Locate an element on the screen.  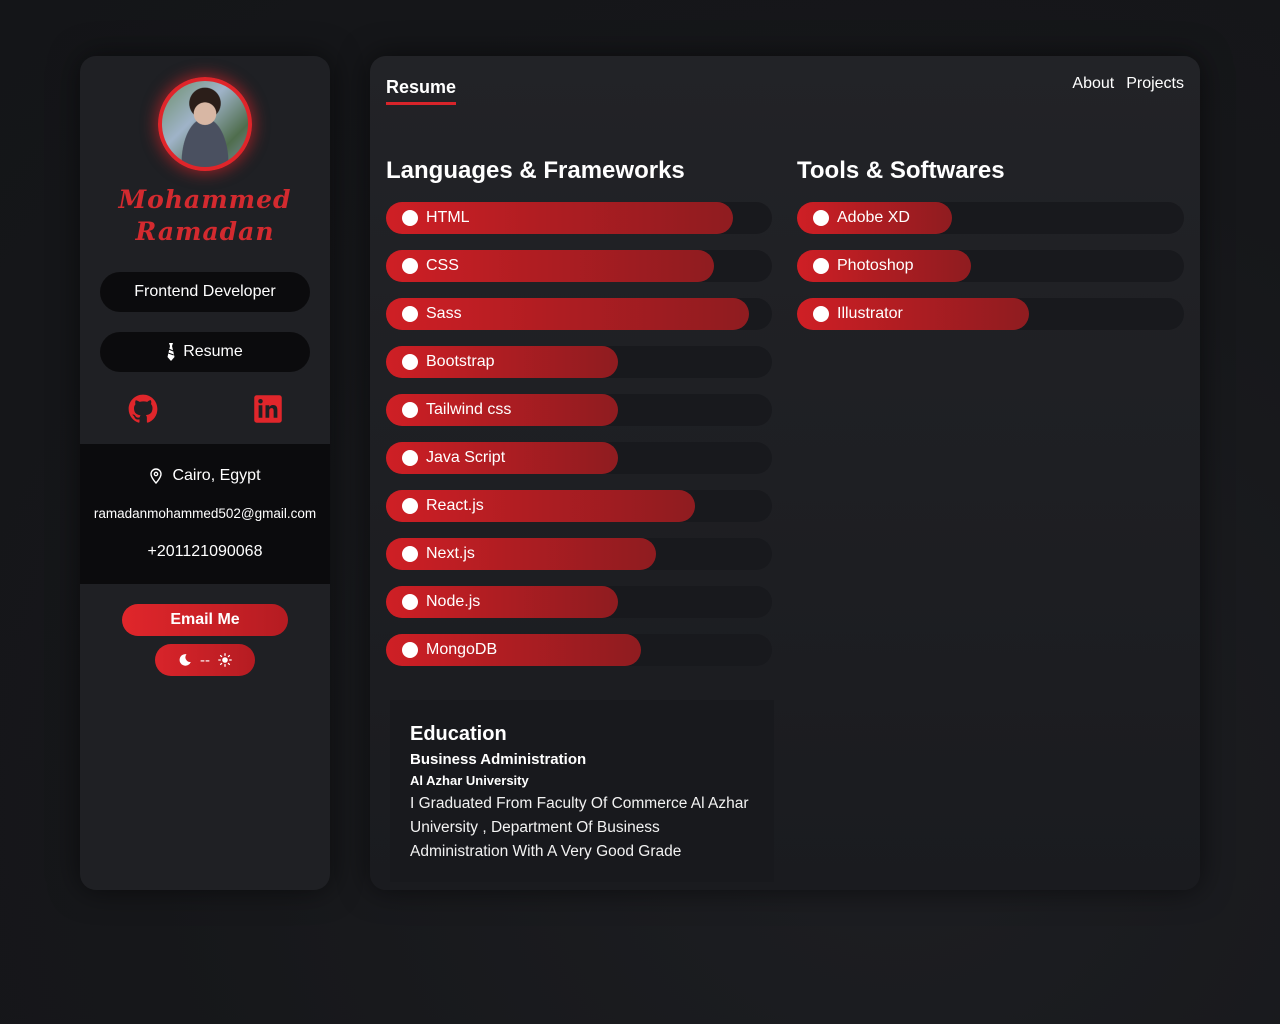
skill-label: Next.js is located at coordinates (450, 553).